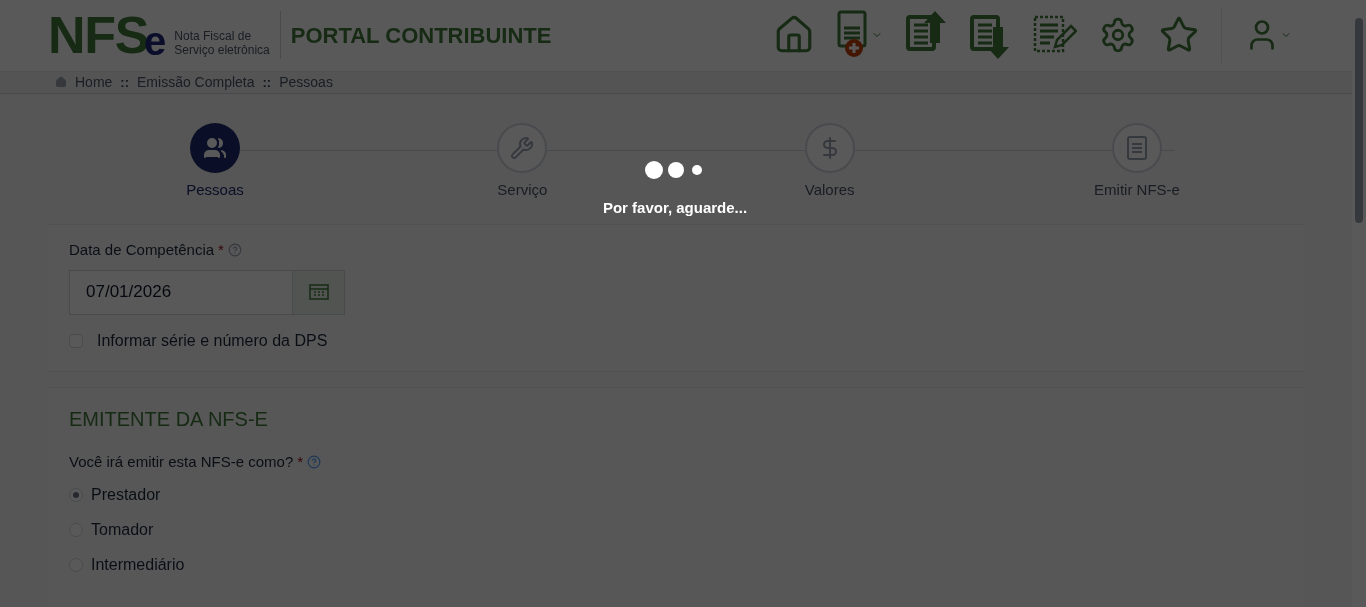 The width and height of the screenshot is (1366, 607). What do you see at coordinates (215, 190) in the screenshot?
I see `step-label: Pessoas` at bounding box center [215, 190].